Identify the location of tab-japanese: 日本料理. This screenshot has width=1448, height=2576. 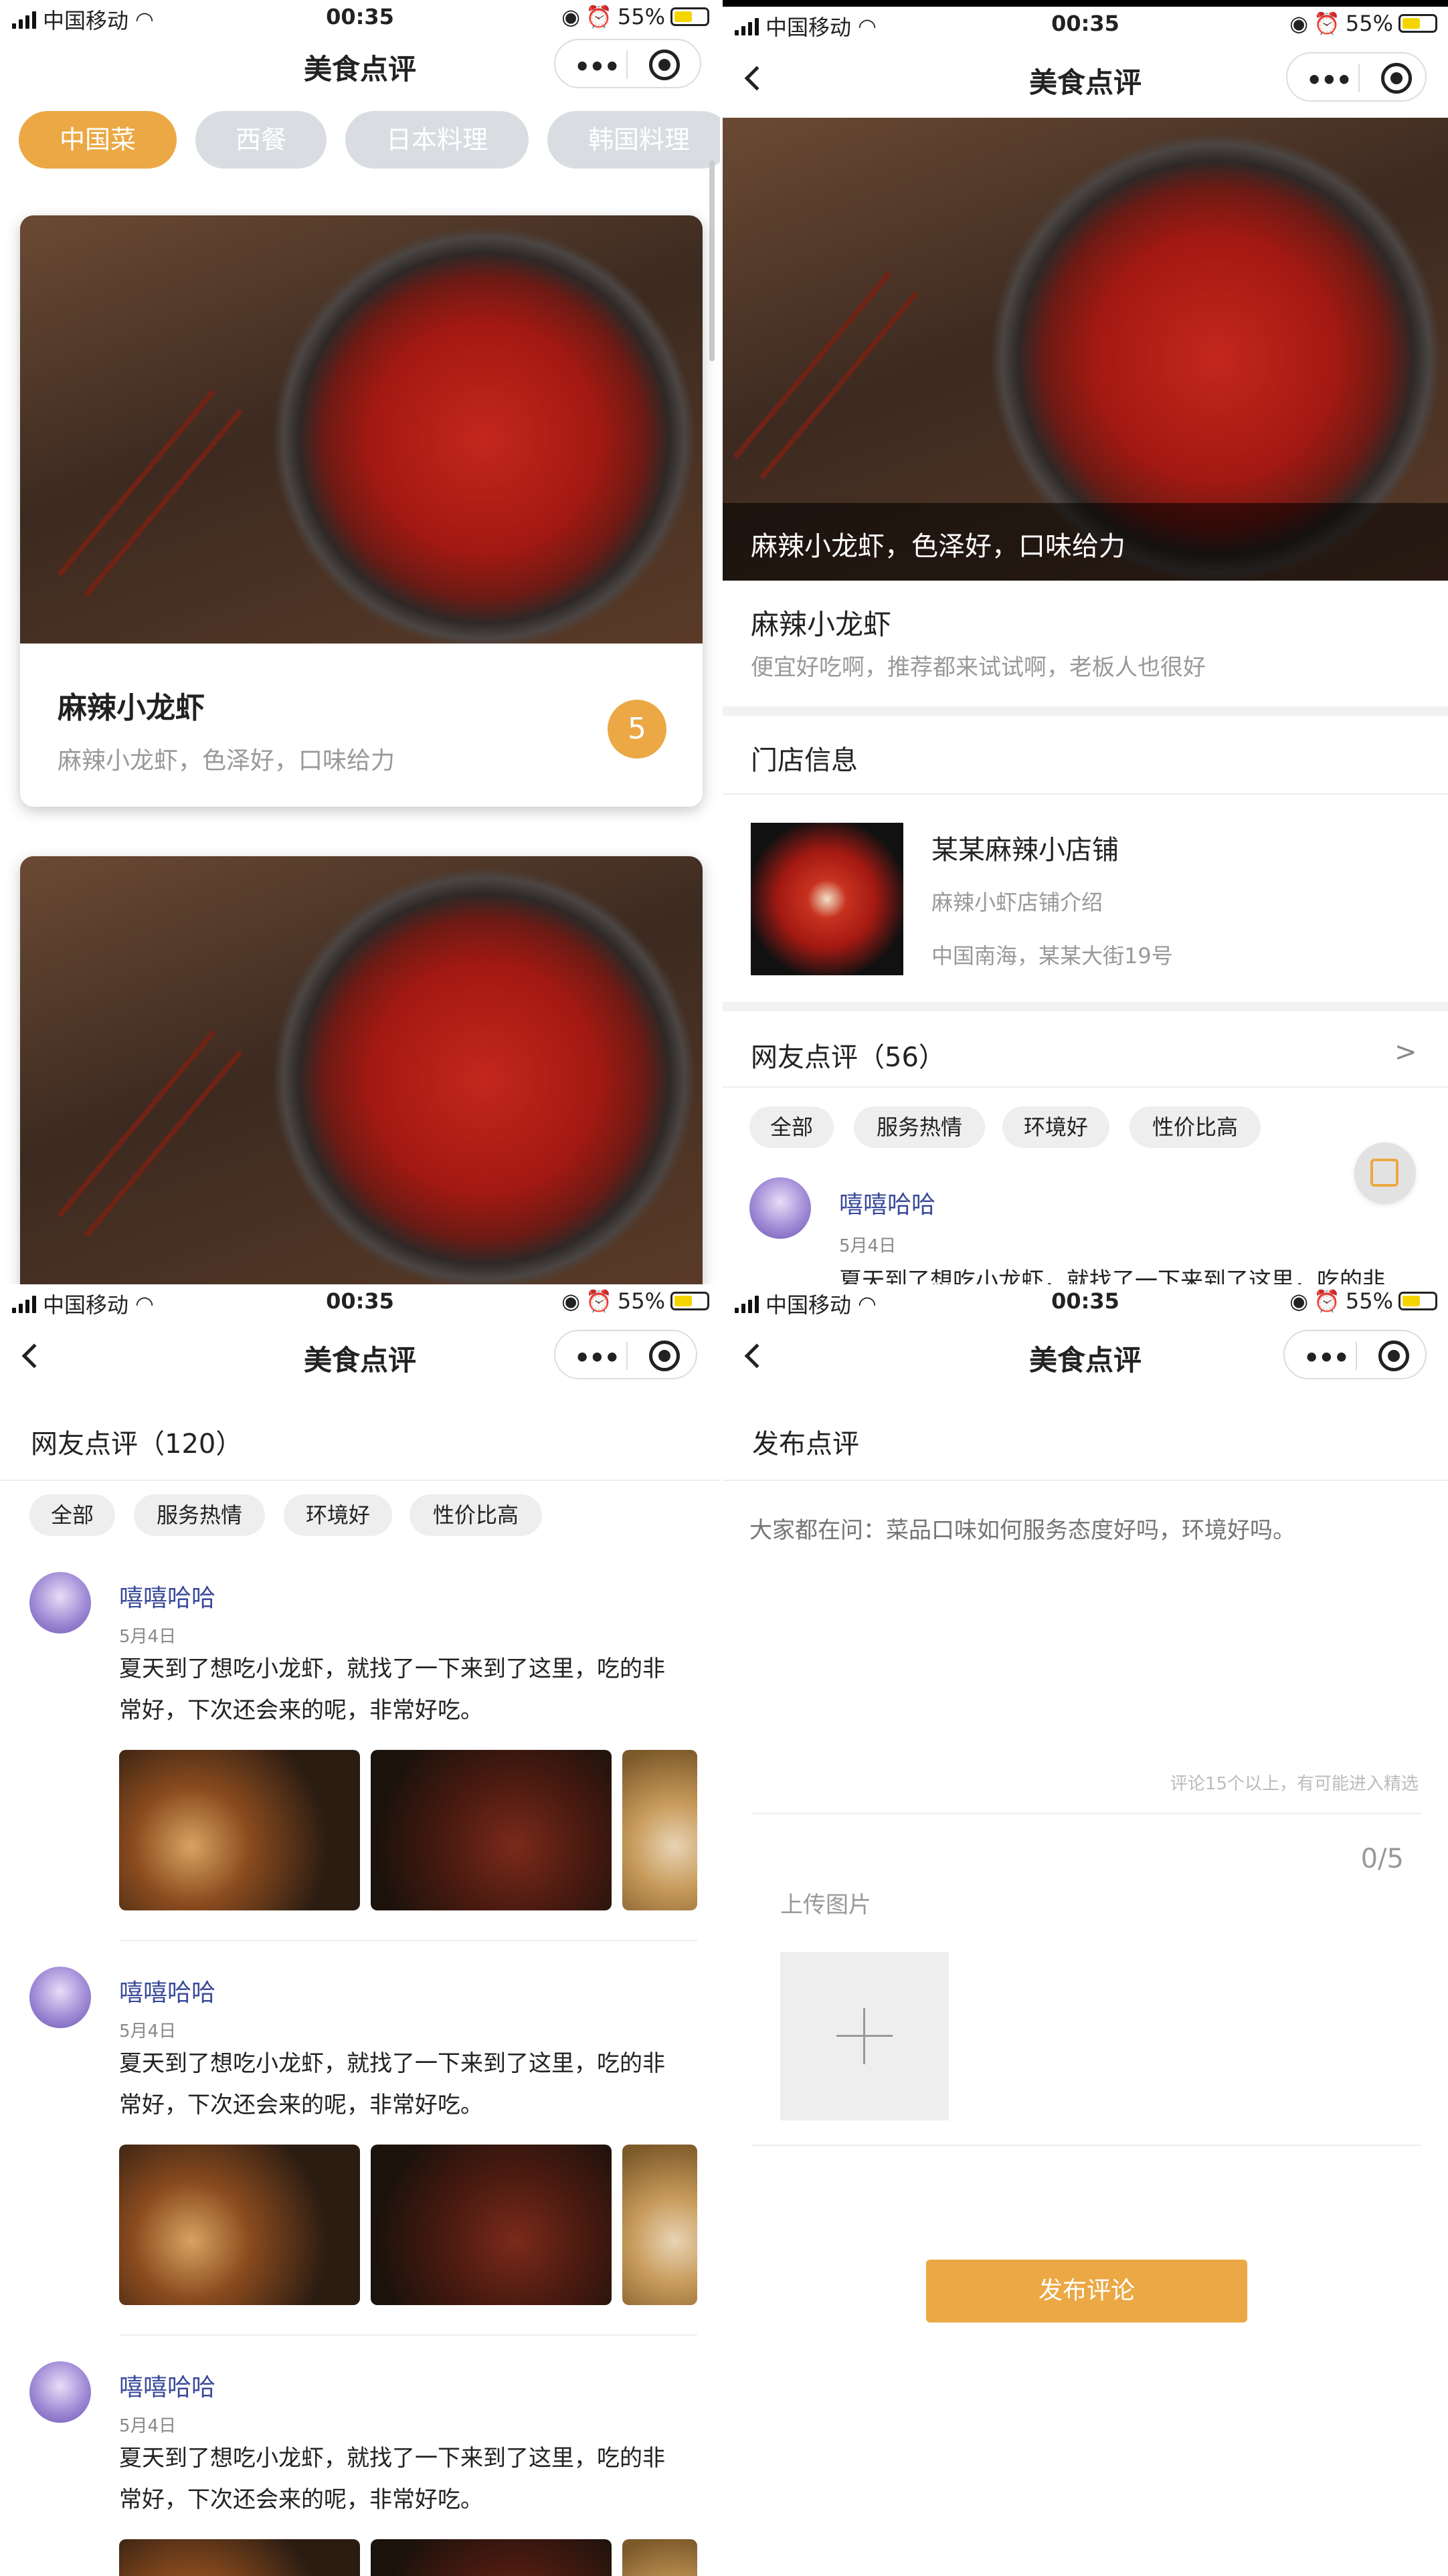
(437, 140).